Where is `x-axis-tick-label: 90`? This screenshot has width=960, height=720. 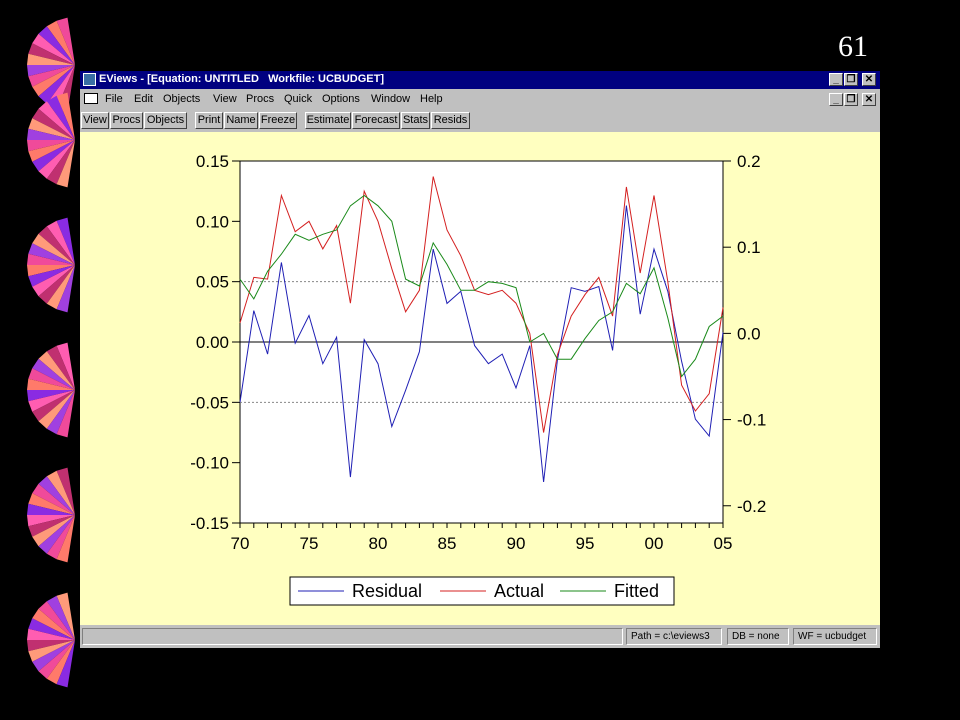
x-axis-tick-label: 90 is located at coordinates (516, 543).